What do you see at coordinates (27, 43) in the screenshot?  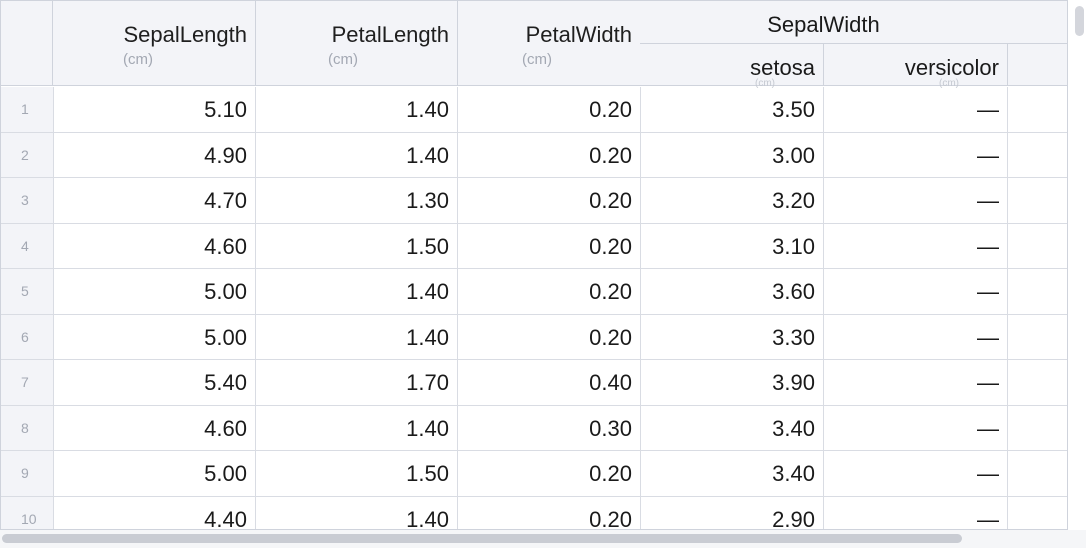 I see `row-header-corner` at bounding box center [27, 43].